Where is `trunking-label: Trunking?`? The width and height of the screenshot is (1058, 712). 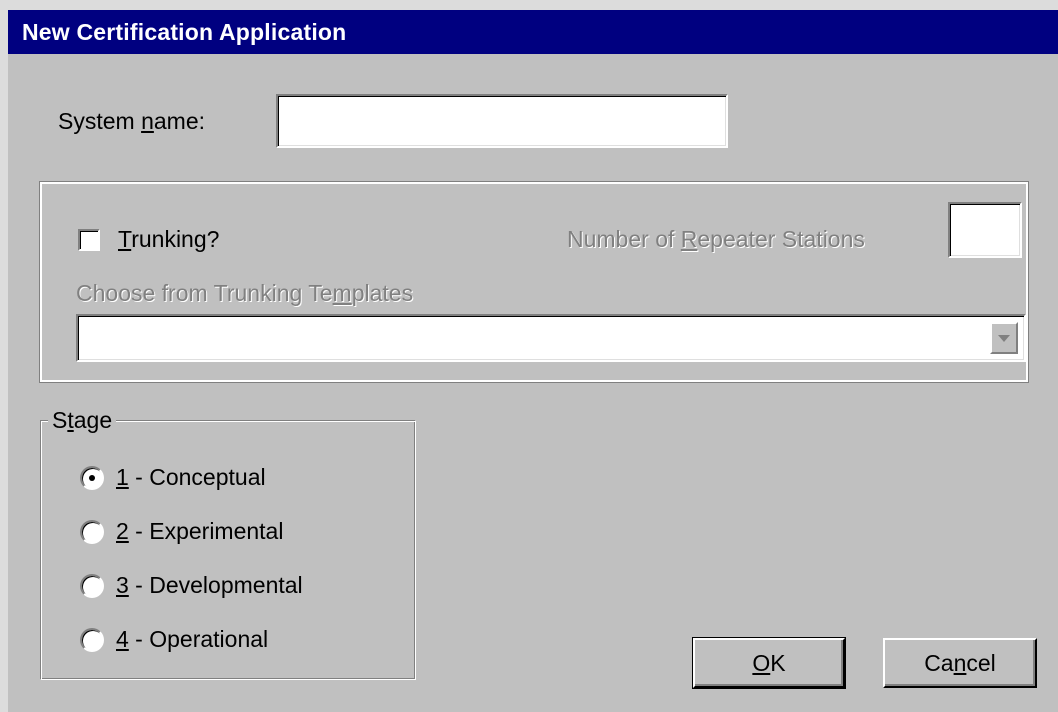 trunking-label: Trunking? is located at coordinates (168, 239).